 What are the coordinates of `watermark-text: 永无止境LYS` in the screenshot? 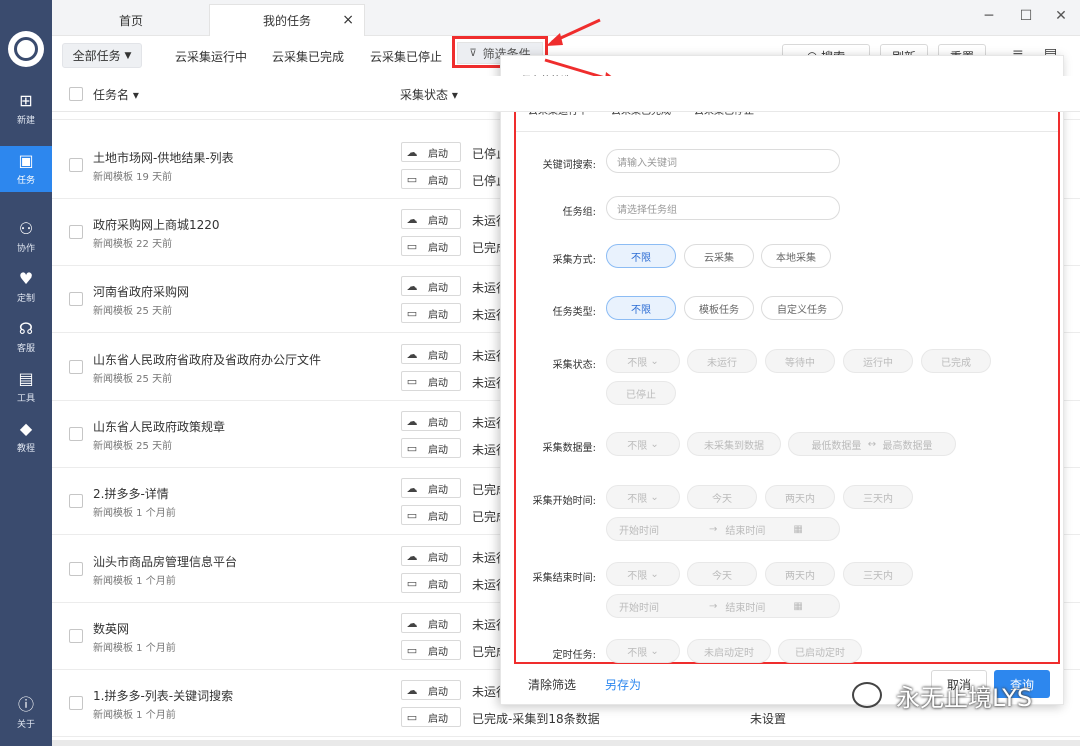 It's located at (964, 698).